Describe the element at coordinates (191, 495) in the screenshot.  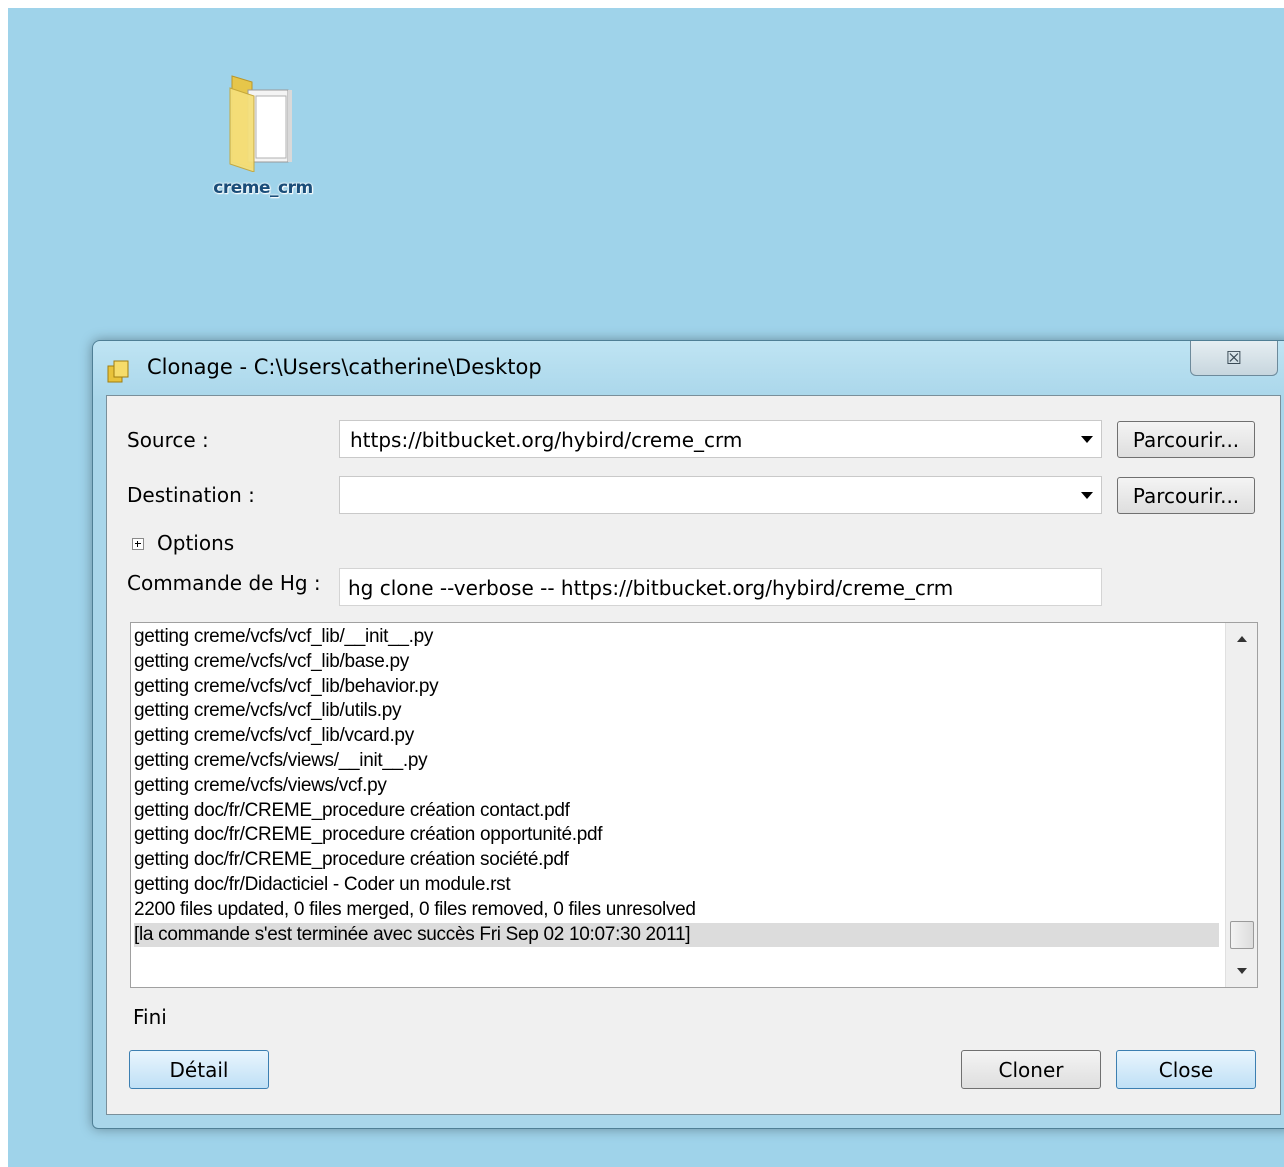
I see `destination-label: Destination :` at that location.